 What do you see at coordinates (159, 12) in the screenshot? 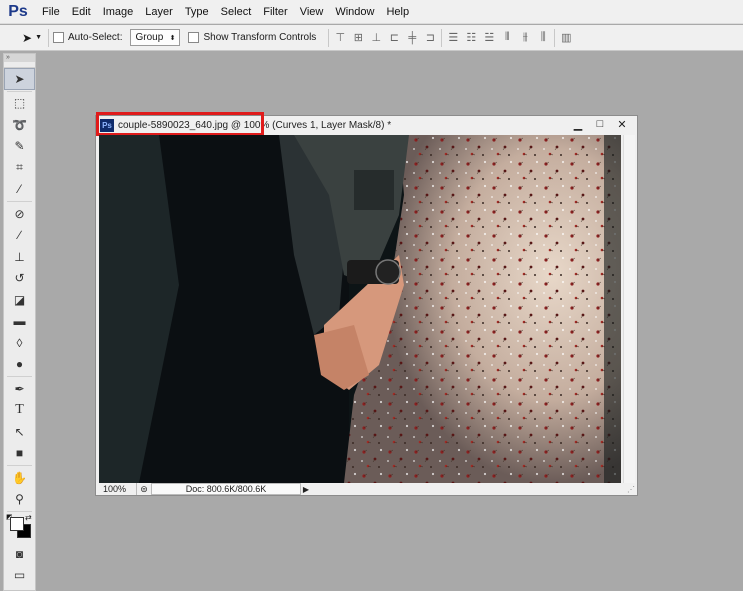
I see `menu-layer: Layer` at bounding box center [159, 12].